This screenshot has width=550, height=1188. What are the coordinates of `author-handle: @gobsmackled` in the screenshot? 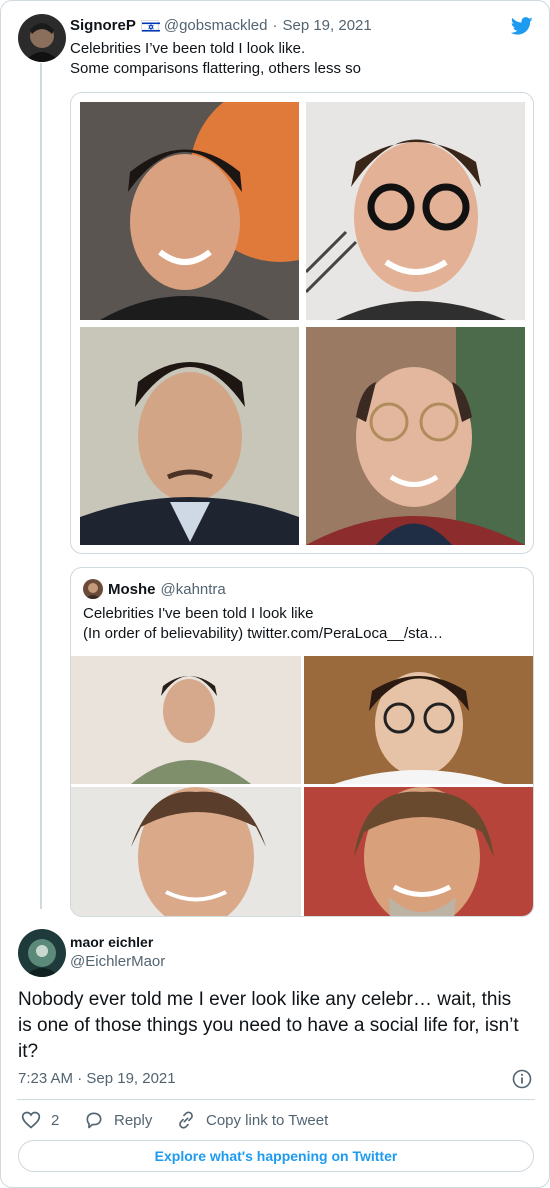 It's located at (216, 25).